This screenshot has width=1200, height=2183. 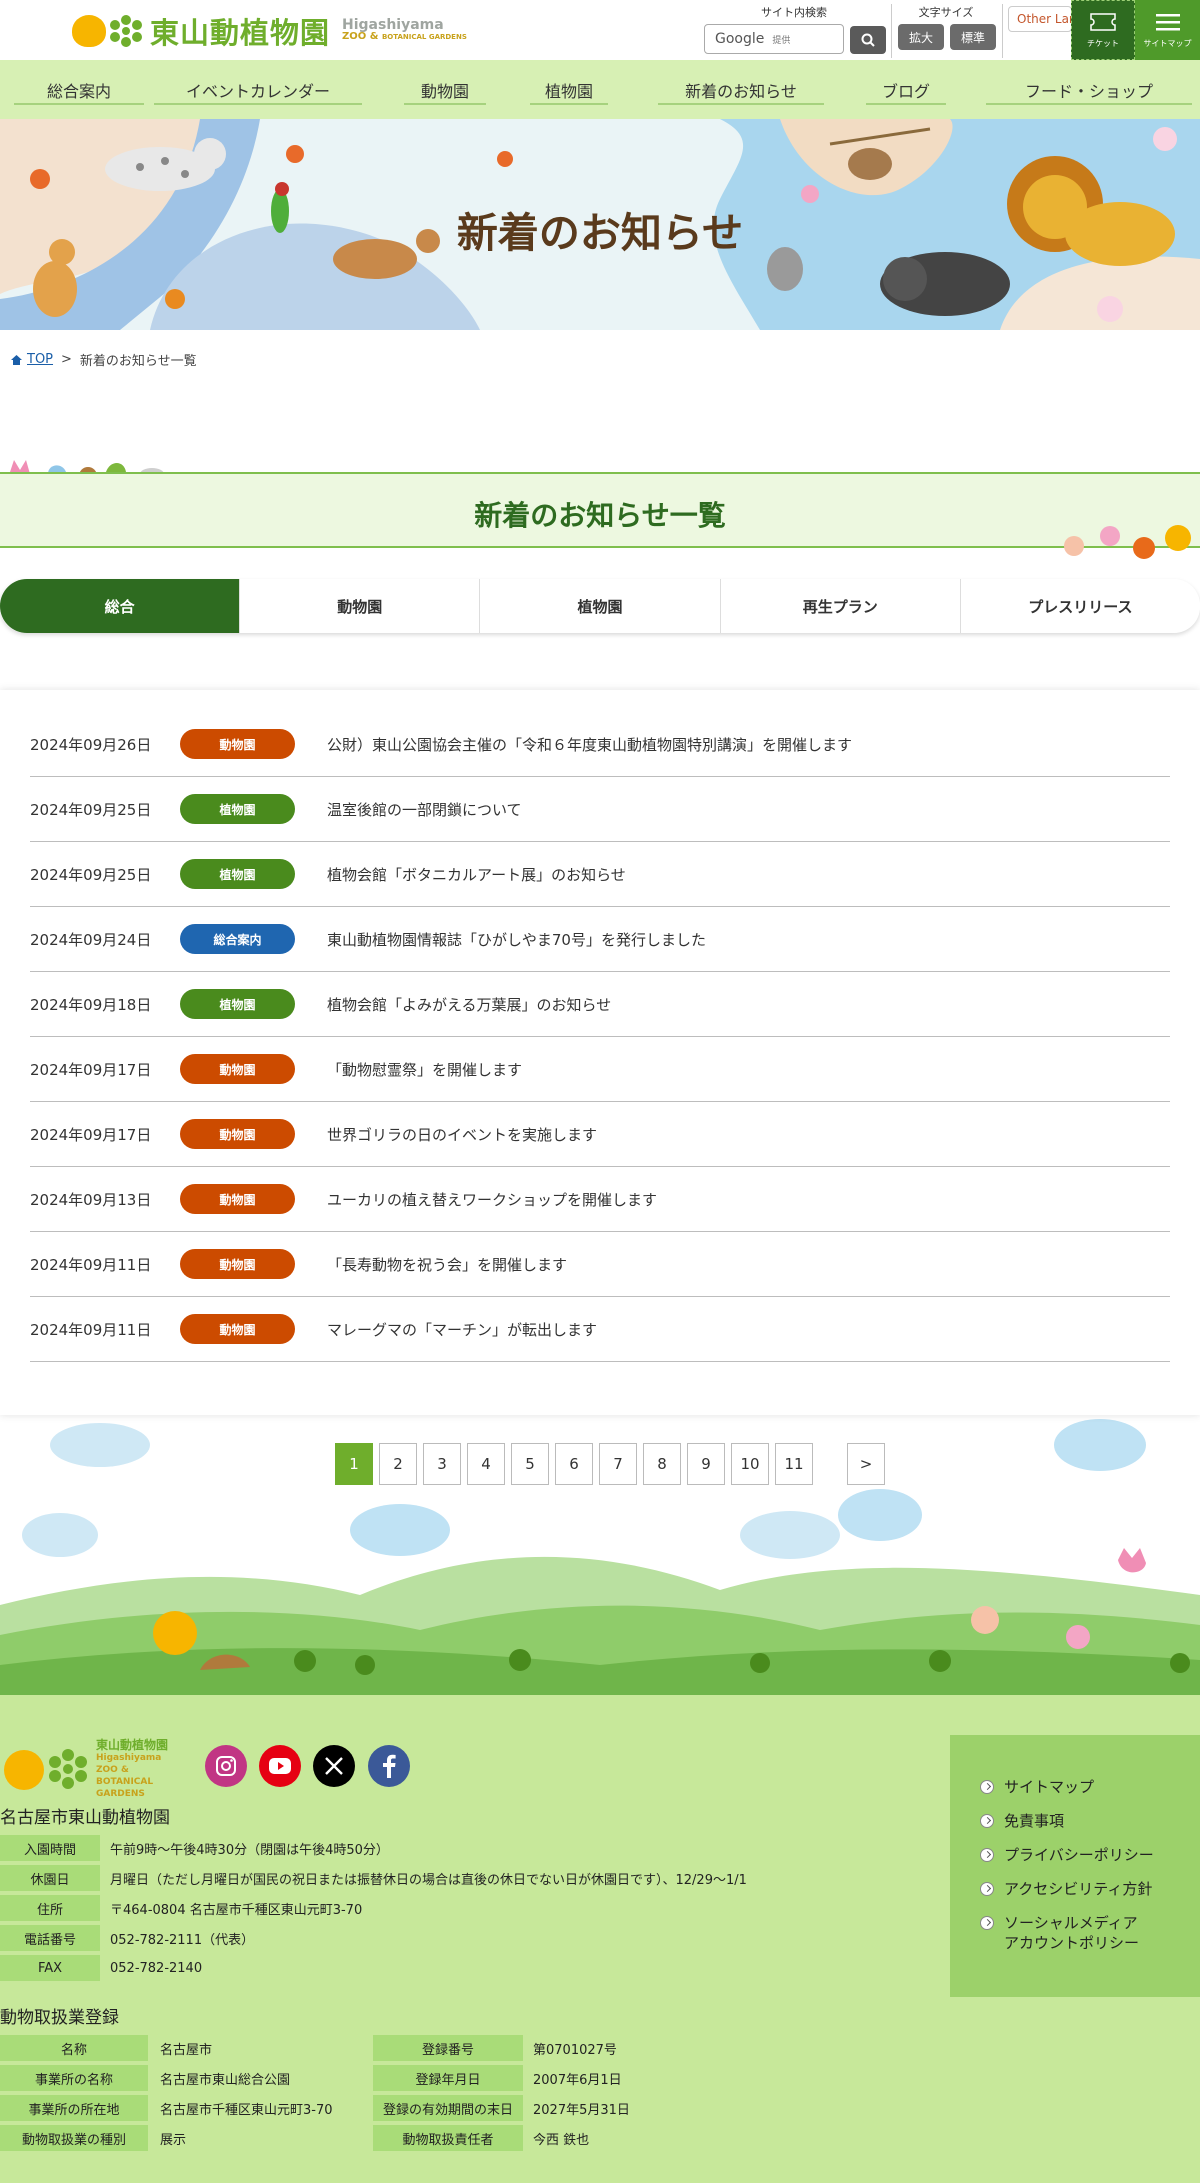 I want to click on news-title-link: ユーカリの植え替えワークショップを開催します, so click(x=492, y=1199).